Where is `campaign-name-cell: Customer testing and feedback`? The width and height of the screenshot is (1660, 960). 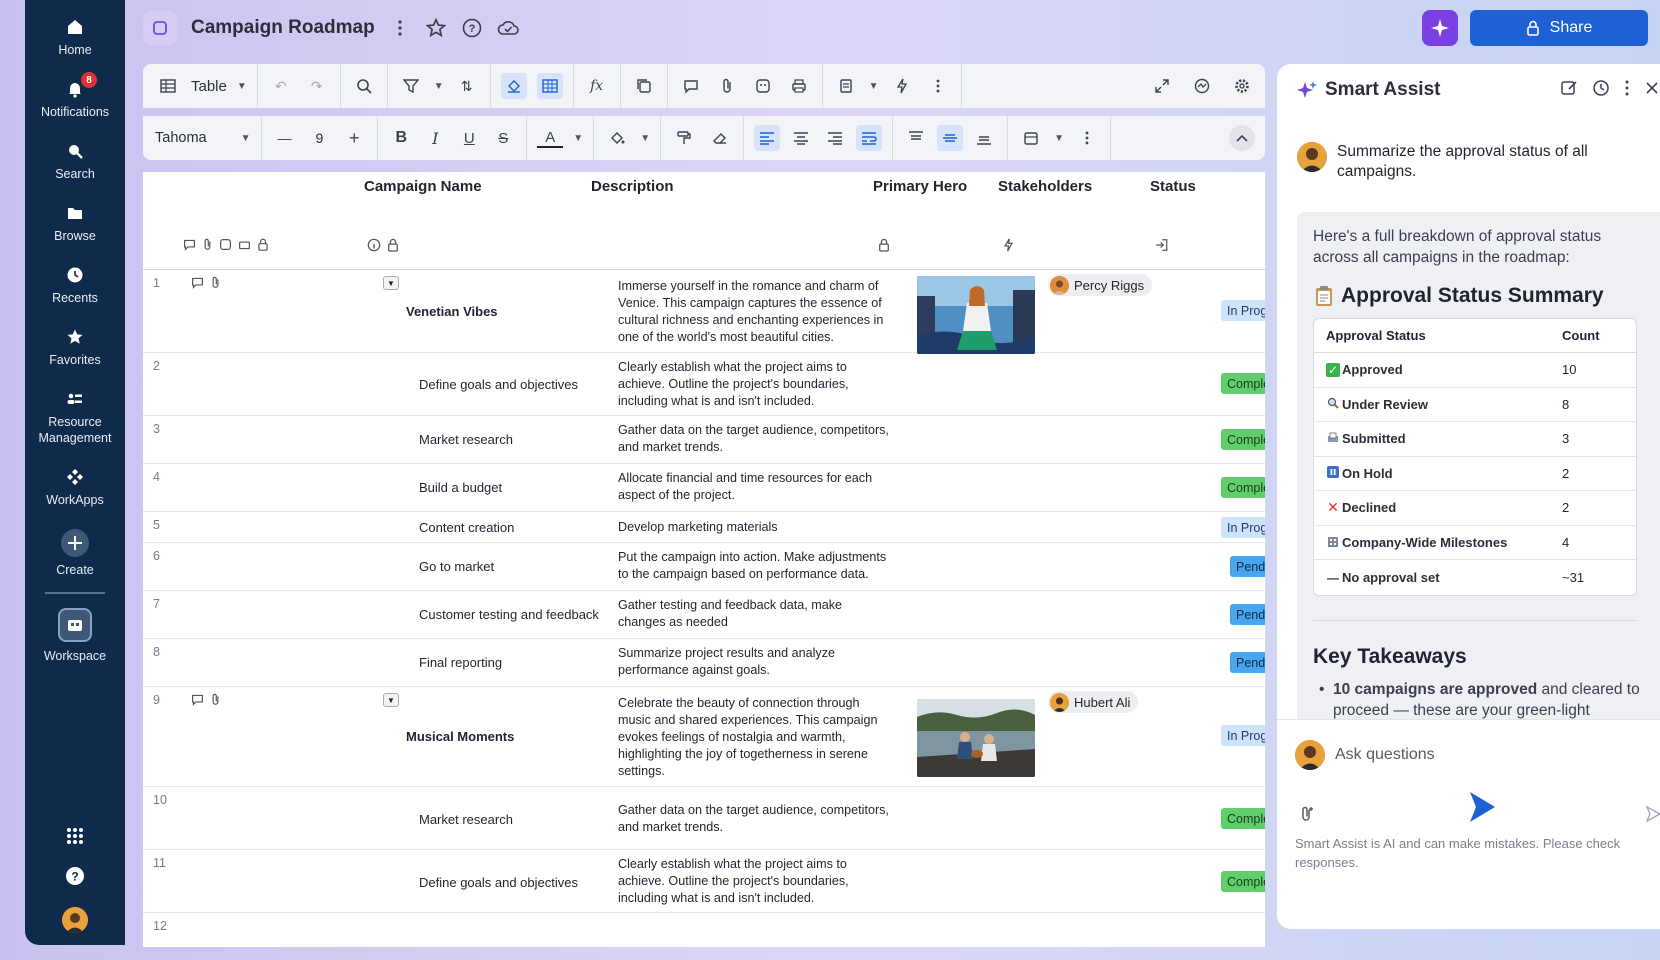 campaign-name-cell: Customer testing and feedback is located at coordinates (509, 614).